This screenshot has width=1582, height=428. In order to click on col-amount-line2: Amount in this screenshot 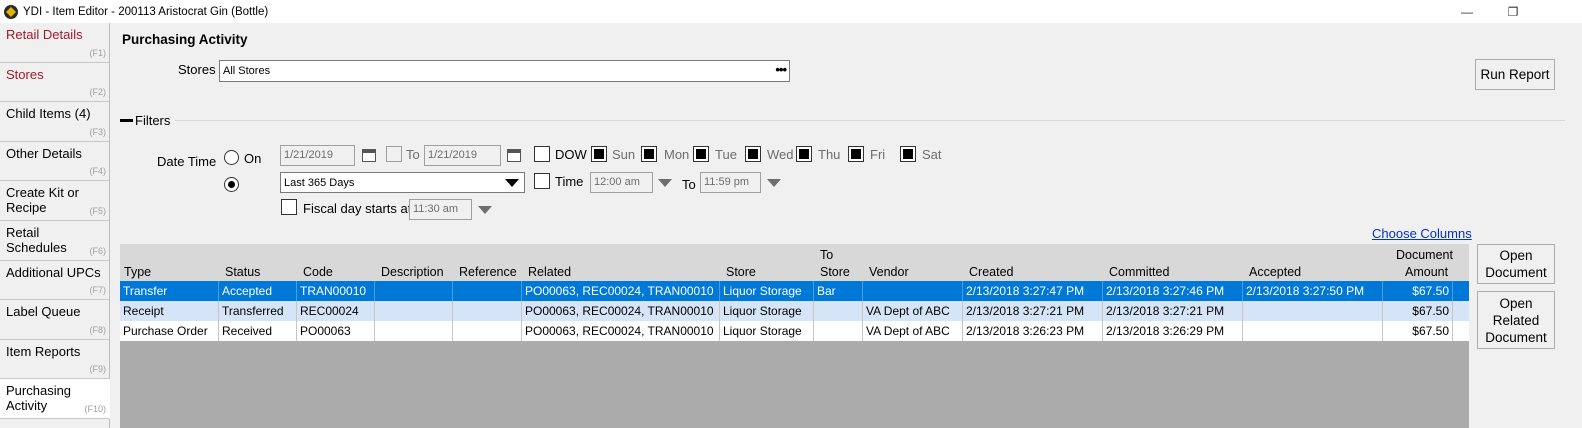, I will do `click(1425, 272)`.